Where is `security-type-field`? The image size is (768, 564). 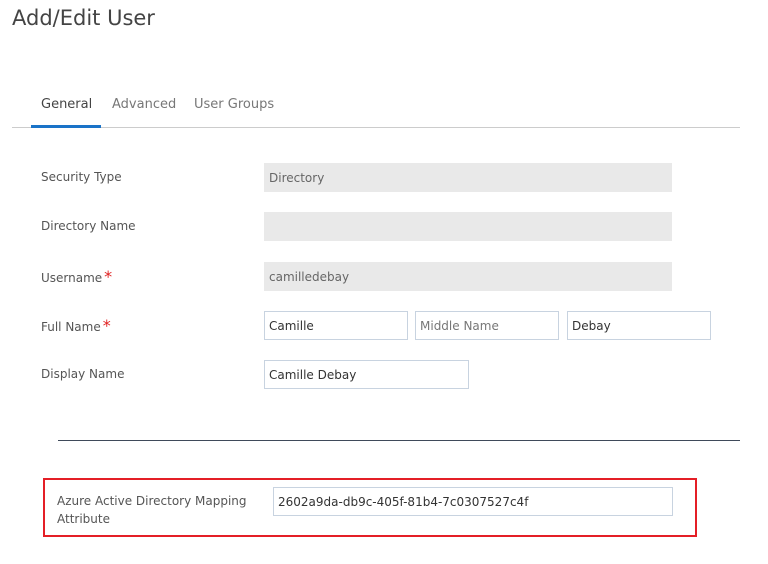 security-type-field is located at coordinates (468, 177).